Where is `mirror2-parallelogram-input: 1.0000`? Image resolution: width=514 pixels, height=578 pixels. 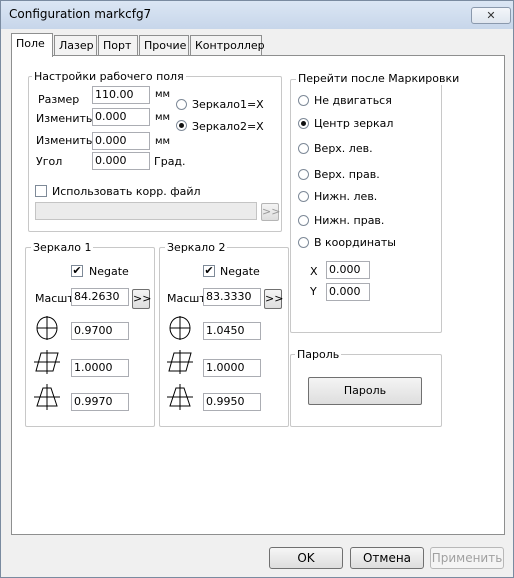 mirror2-parallelogram-input: 1.0000 is located at coordinates (232, 368).